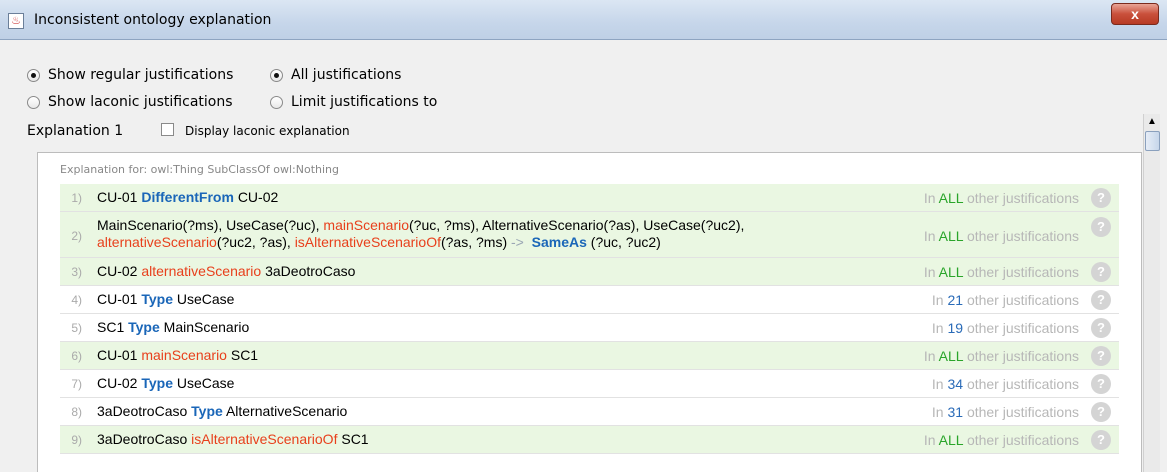  Describe the element at coordinates (1005, 300) in the screenshot. I see `justification-count: In 21 other justifications` at that location.